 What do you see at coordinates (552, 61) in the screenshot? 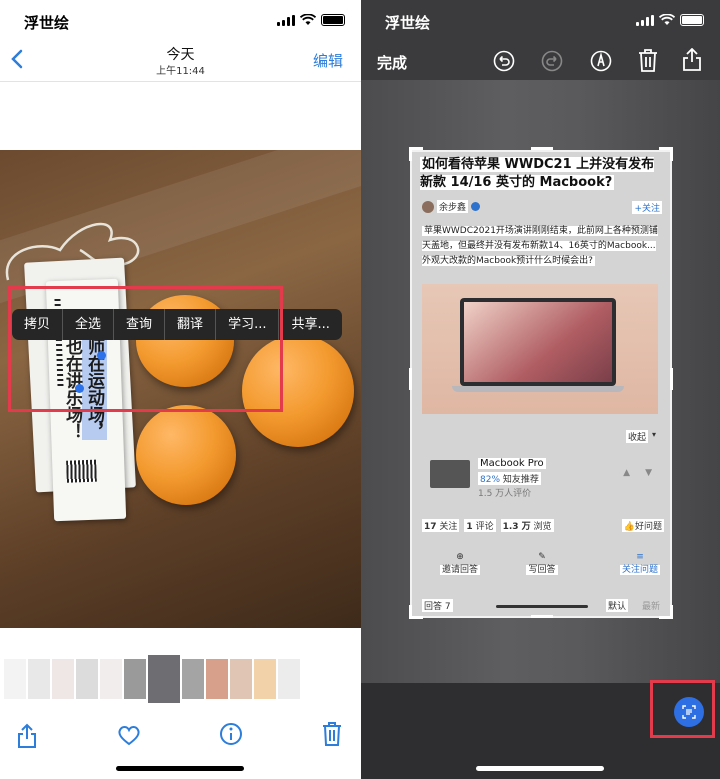
I see `redo-icon` at bounding box center [552, 61].